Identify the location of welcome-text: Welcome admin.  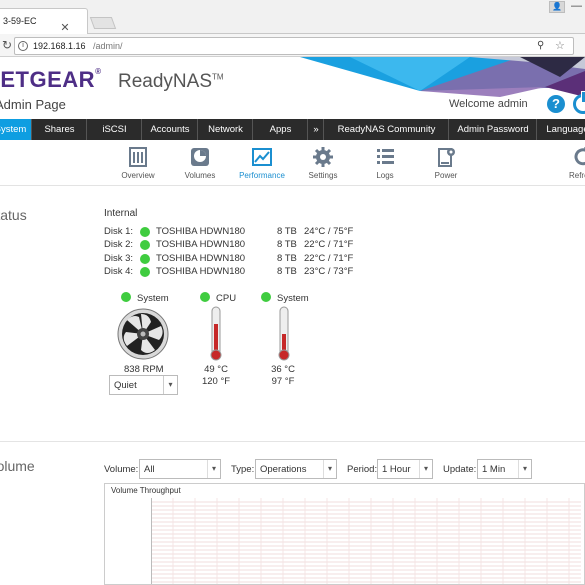
(488, 104).